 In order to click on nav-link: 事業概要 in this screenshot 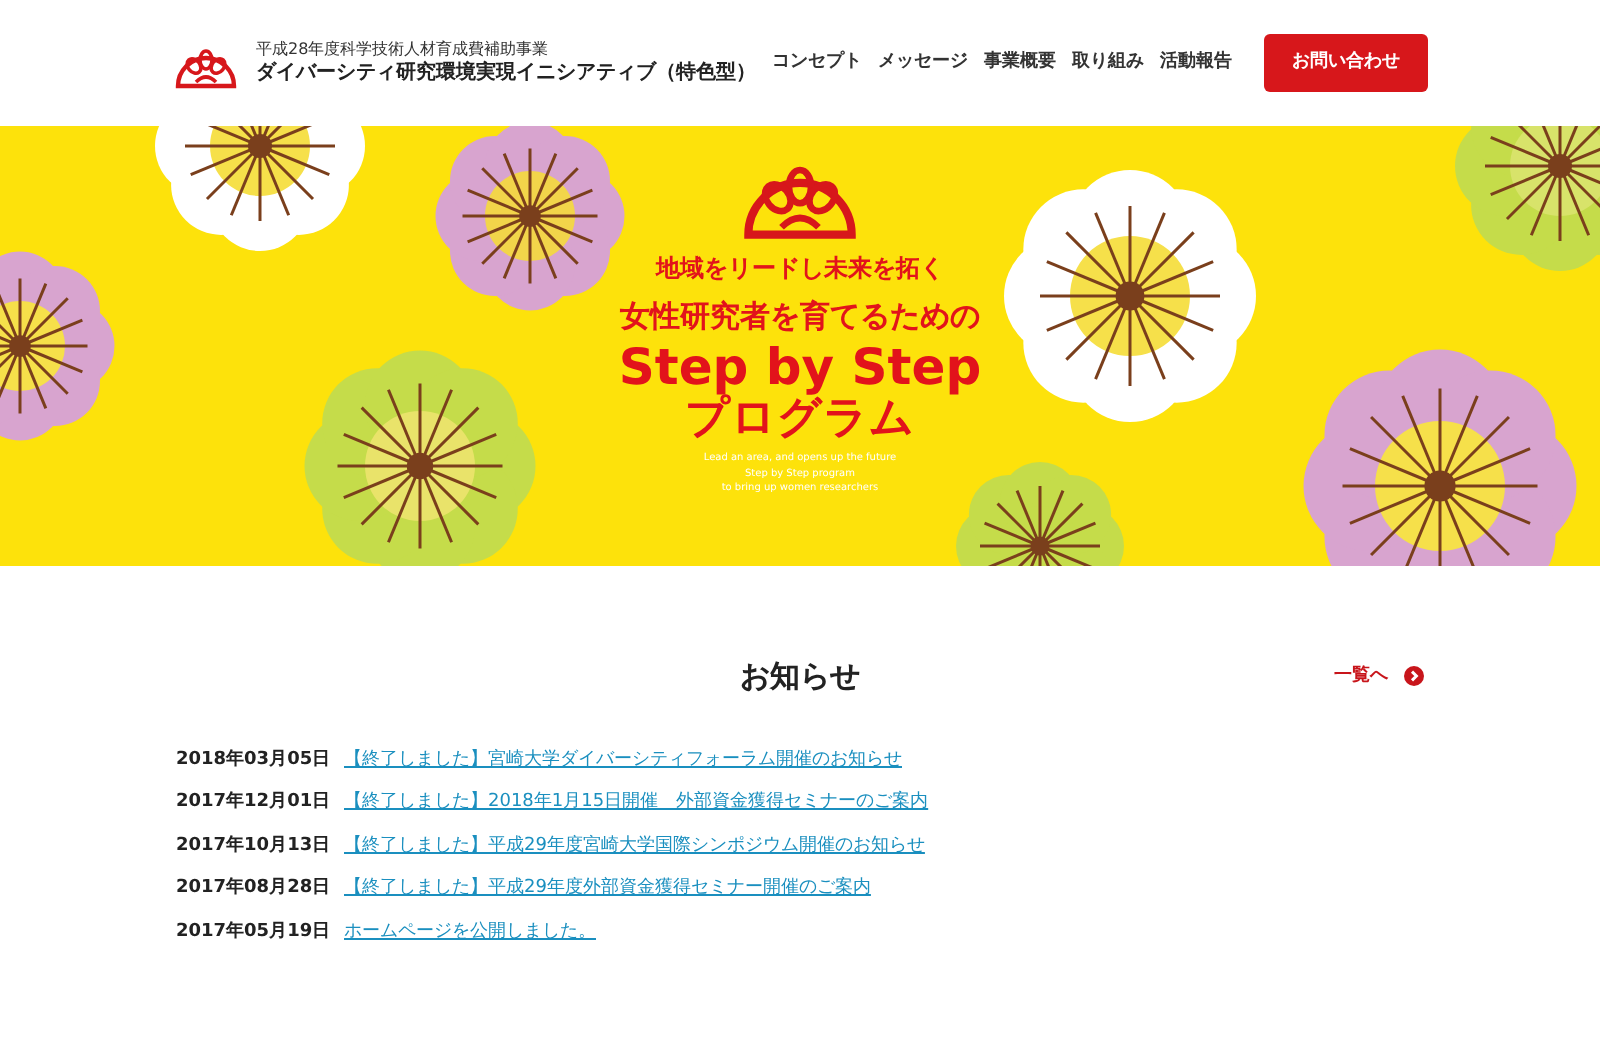, I will do `click(1020, 63)`.